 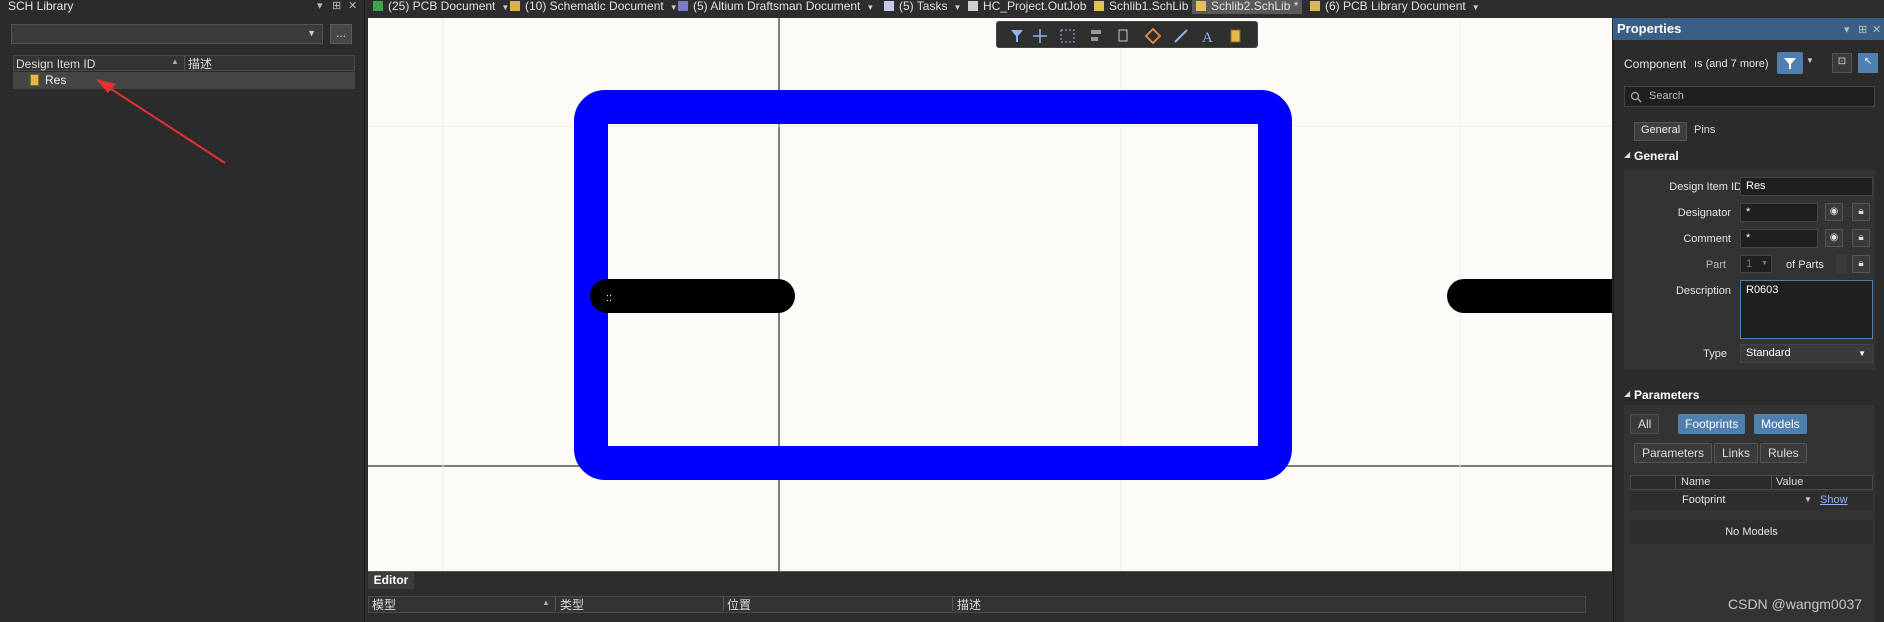 I want to click on column-location: 位置, so click(x=739, y=605).